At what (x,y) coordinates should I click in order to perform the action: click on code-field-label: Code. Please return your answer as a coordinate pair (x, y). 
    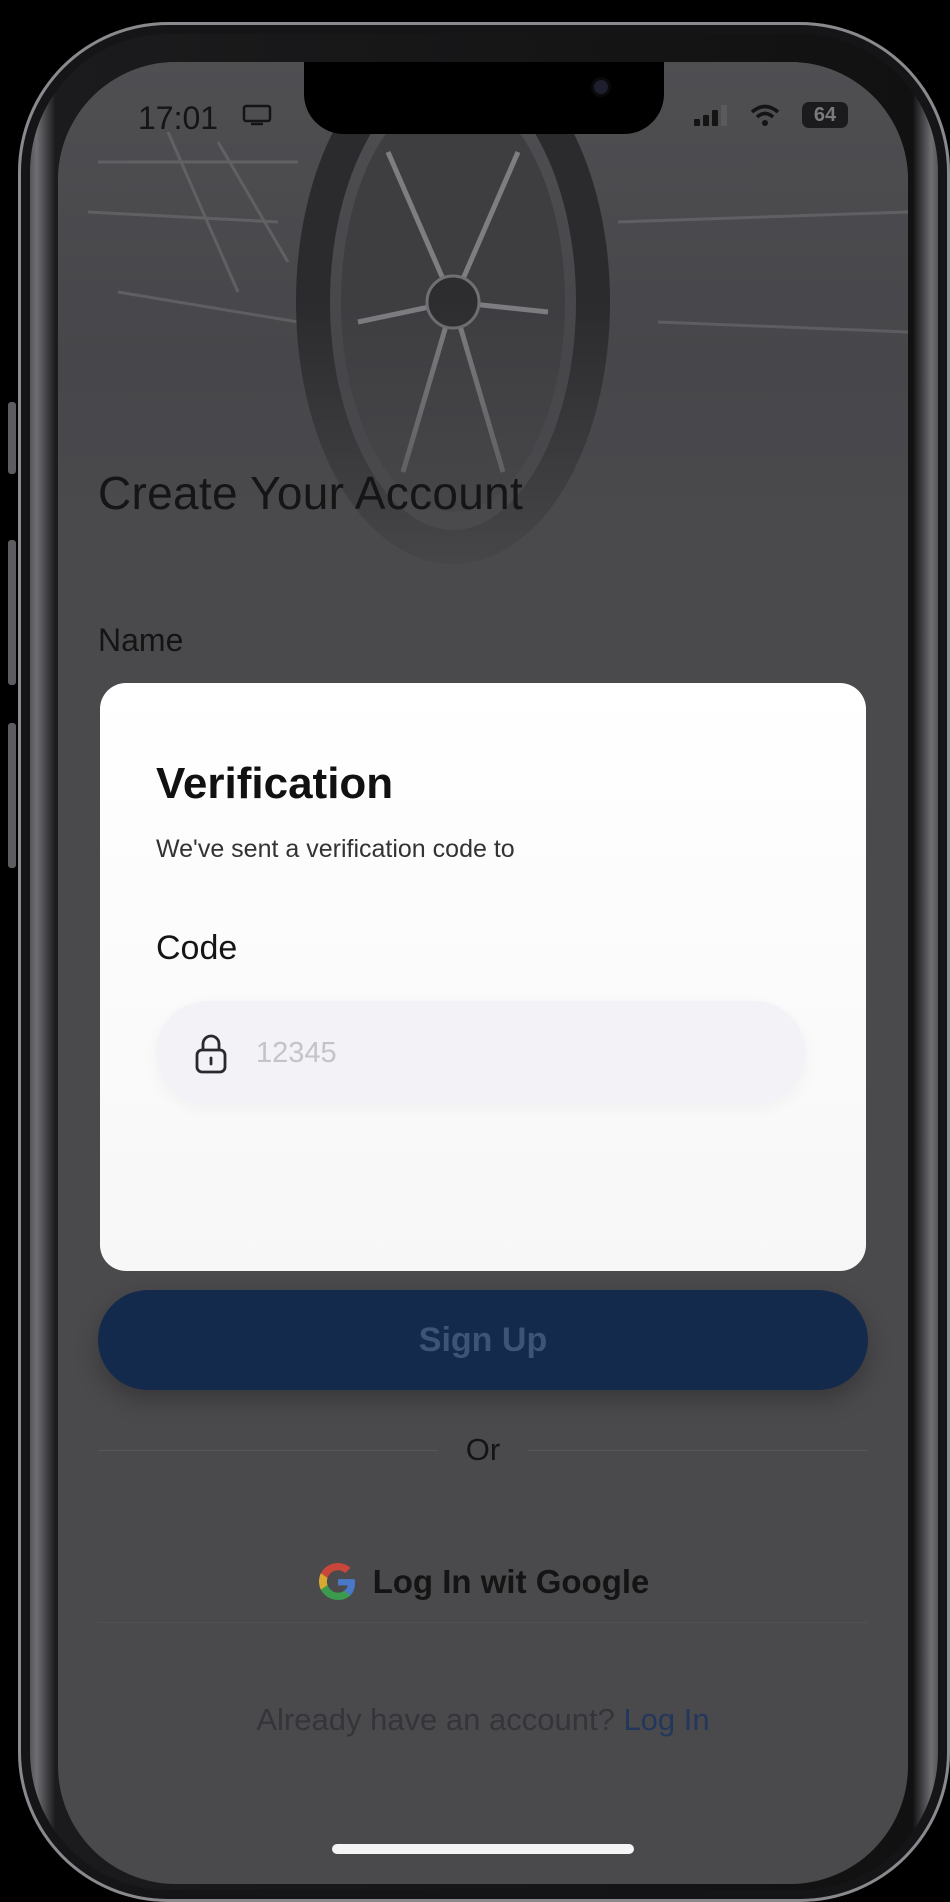
    Looking at the image, I should click on (197, 948).